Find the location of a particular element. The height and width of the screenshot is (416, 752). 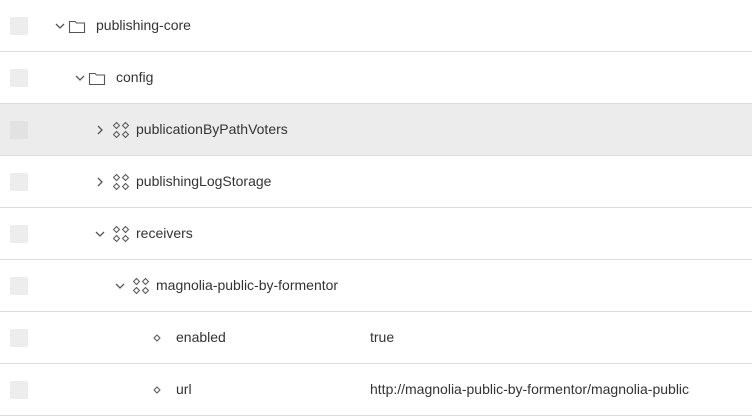

tree-row-magnolia-public-by-formentor: magnolia-public-by-formentor is located at coordinates (376, 286).